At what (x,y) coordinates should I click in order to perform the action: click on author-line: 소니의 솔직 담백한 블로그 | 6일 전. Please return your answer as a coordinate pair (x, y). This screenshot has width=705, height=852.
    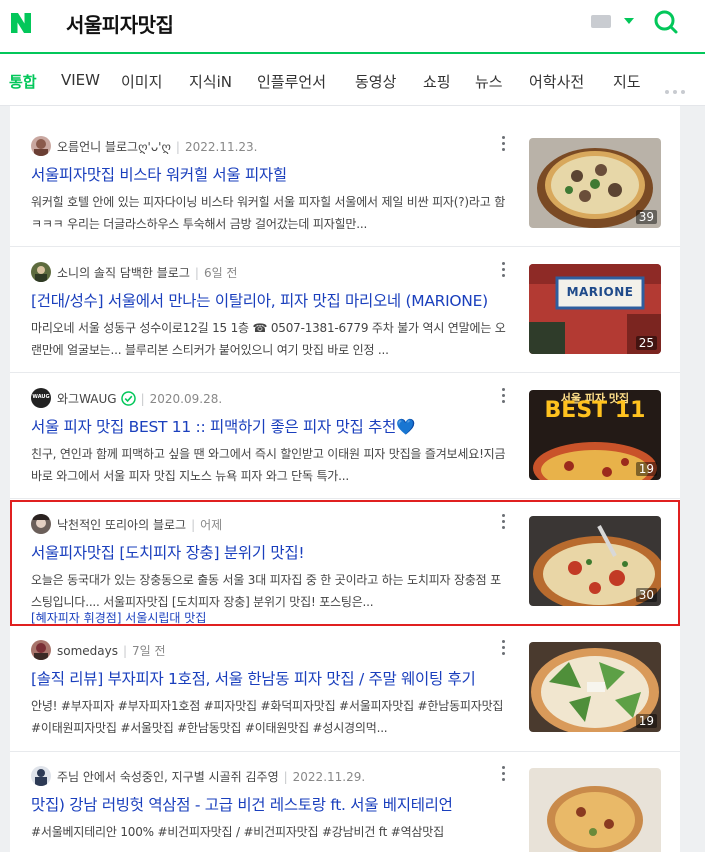
    Looking at the image, I should click on (147, 273).